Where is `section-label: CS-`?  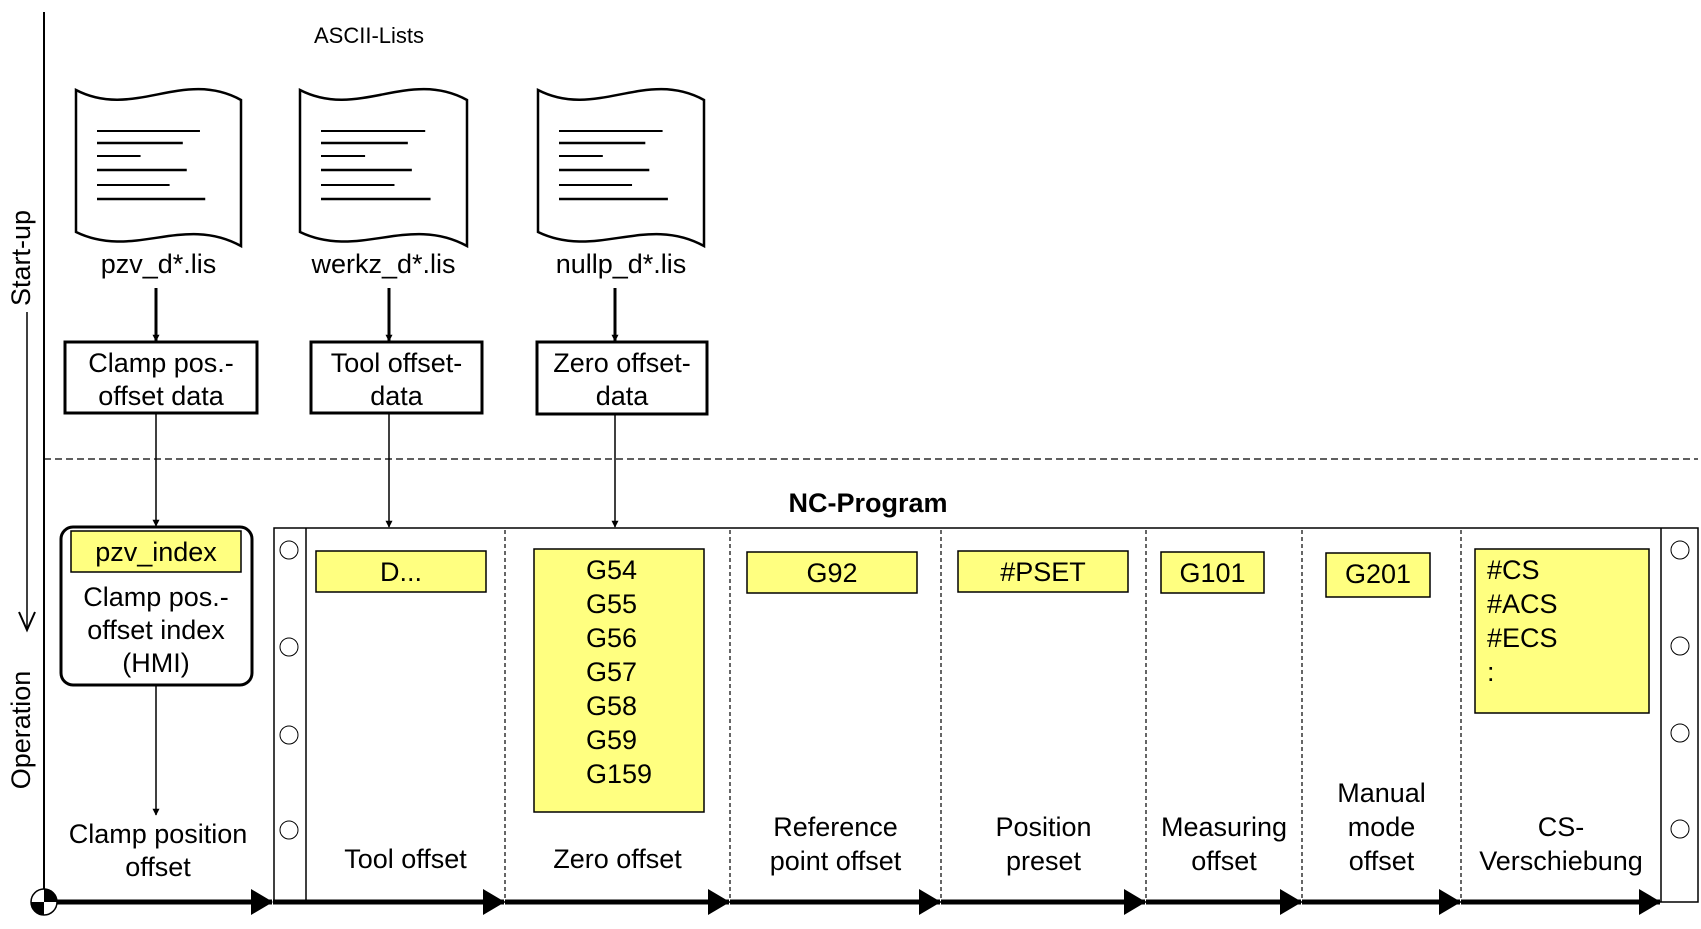
section-label: CS- is located at coordinates (1561, 827).